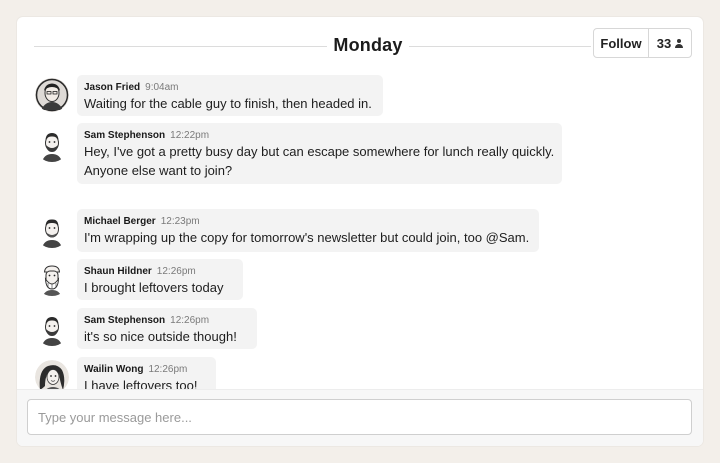 This screenshot has width=720, height=463. I want to click on message-author: Wailin Wong, so click(113, 369).